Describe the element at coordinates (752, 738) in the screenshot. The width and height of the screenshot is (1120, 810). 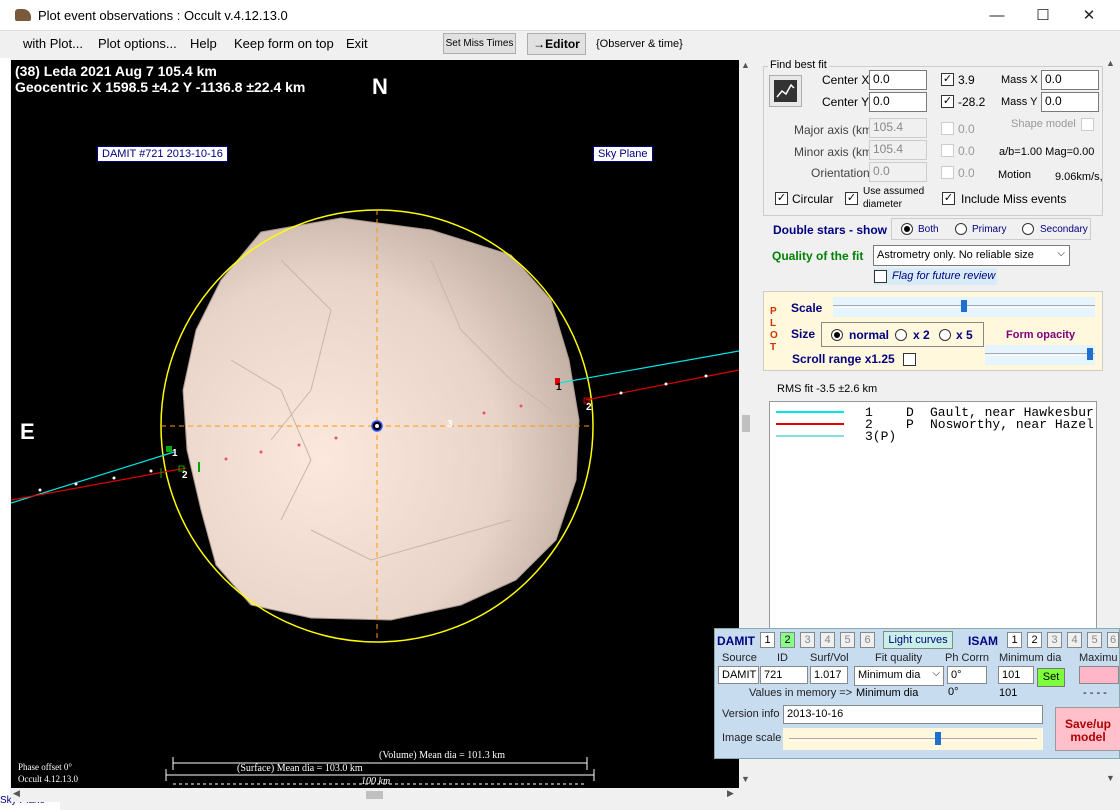
I see `image-scale-label: Image scale` at that location.